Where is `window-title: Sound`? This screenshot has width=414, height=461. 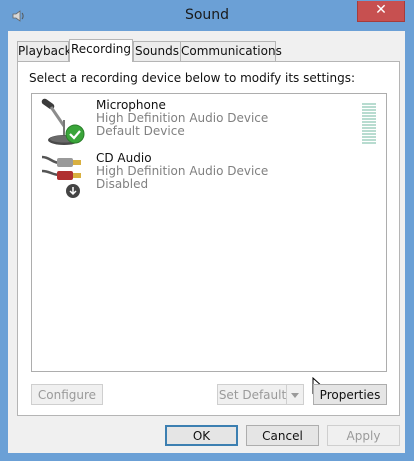 window-title: Sound is located at coordinates (207, 15).